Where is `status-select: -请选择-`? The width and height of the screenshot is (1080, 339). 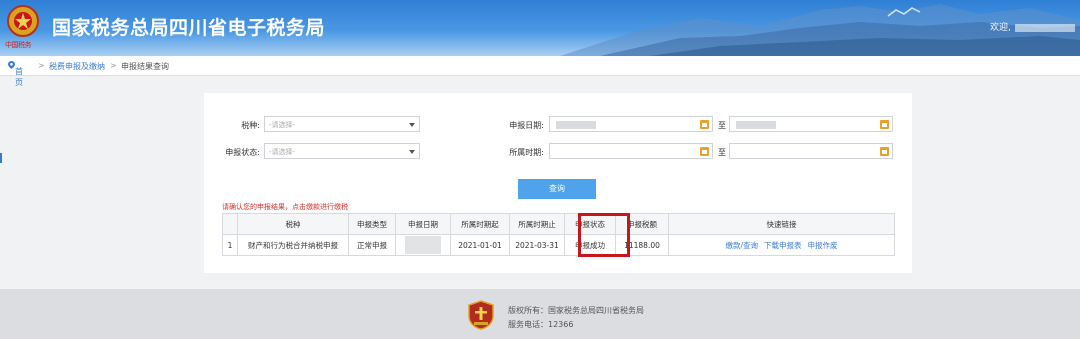
status-select: -请选择- is located at coordinates (342, 151).